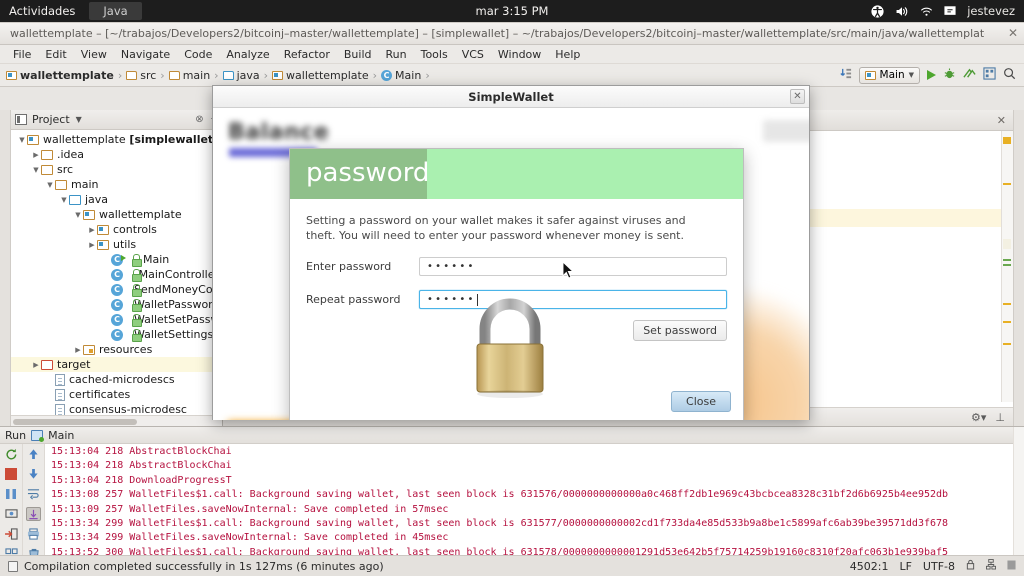 The image size is (1024, 576). Describe the element at coordinates (1018, 501) in the screenshot. I see `console-scrollbar` at that location.